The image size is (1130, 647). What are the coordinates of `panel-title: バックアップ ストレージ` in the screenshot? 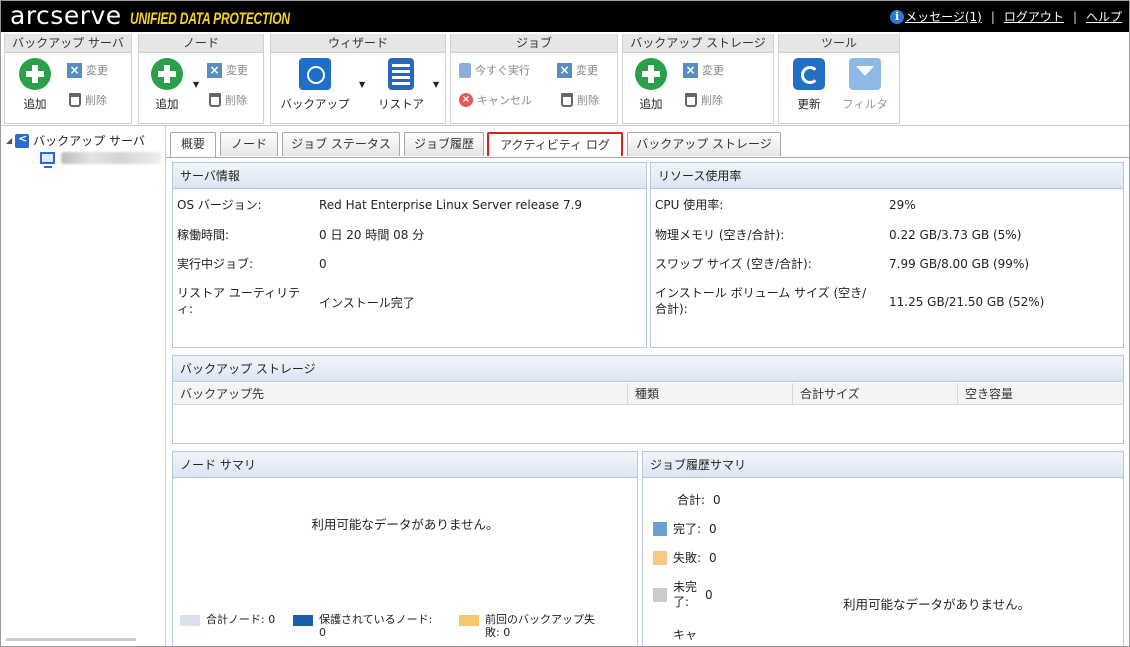 It's located at (648, 369).